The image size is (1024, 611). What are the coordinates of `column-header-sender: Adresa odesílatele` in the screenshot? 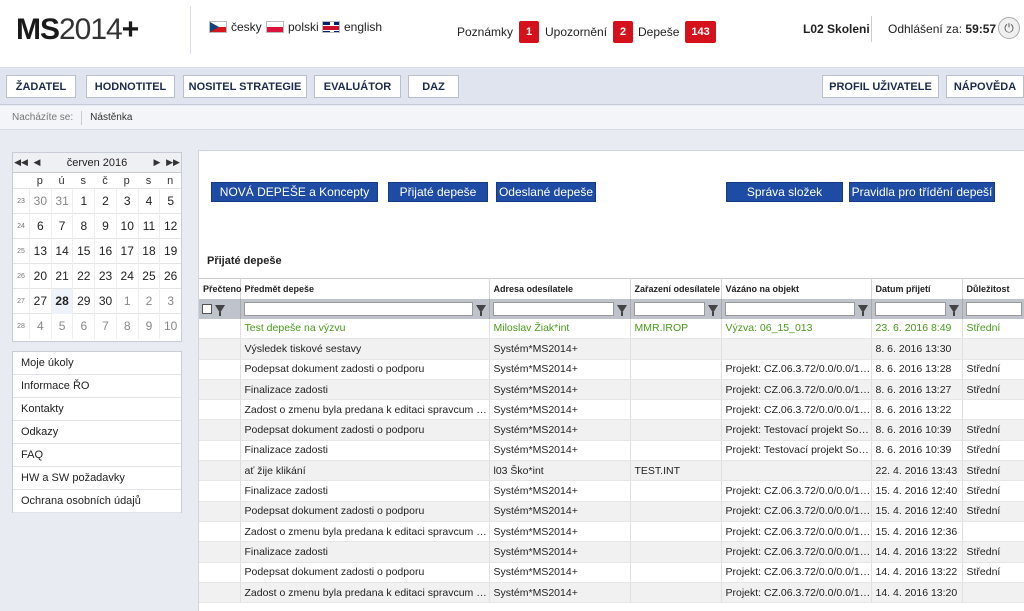 It's located at (560, 288).